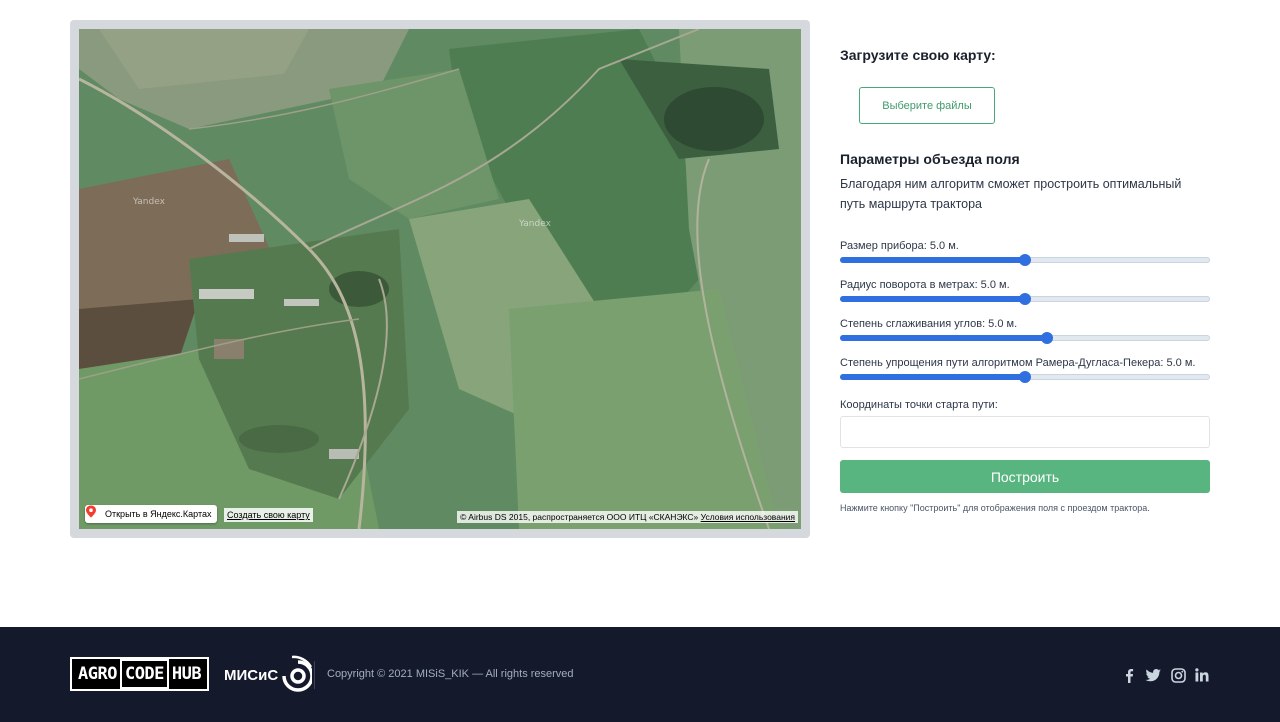 Image resolution: width=1280 pixels, height=722 pixels. I want to click on logo-part-agro: AGRO, so click(97, 674).